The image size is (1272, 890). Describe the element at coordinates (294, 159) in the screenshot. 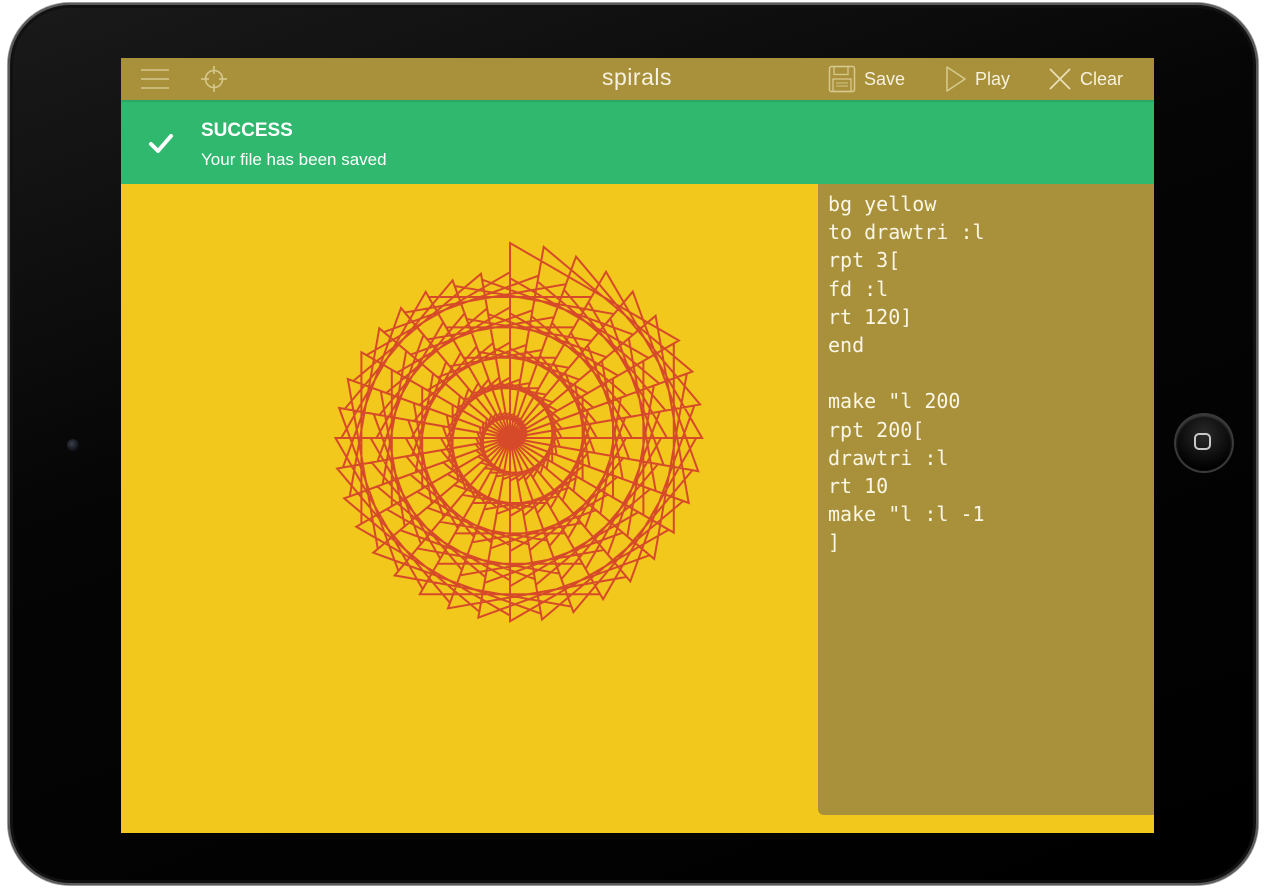

I see `notification-message: Your file has been saved` at that location.